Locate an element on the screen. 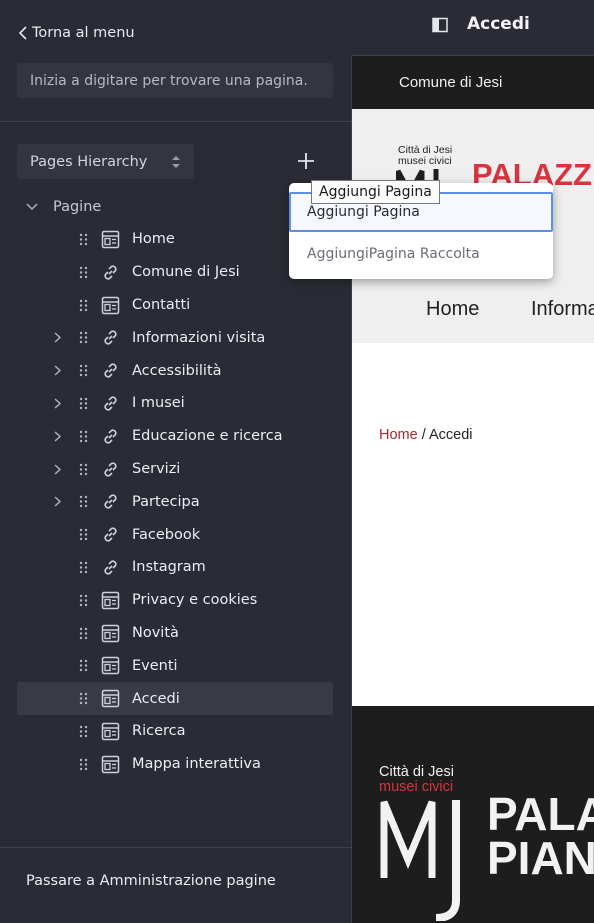 This screenshot has height=923, width=594. tree-item: Comune di Jesi is located at coordinates (175, 272).